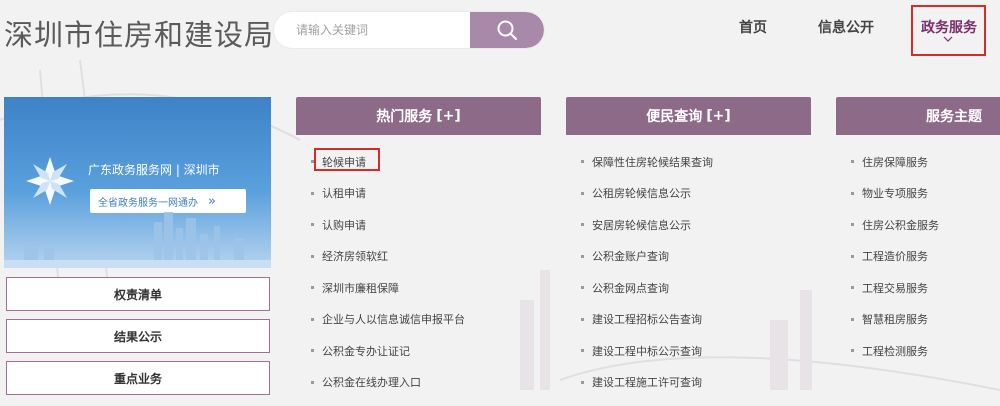 Image resolution: width=1000 pixels, height=406 pixels. Describe the element at coordinates (138, 378) in the screenshot. I see `side-button-key-business: 重点业务` at that location.